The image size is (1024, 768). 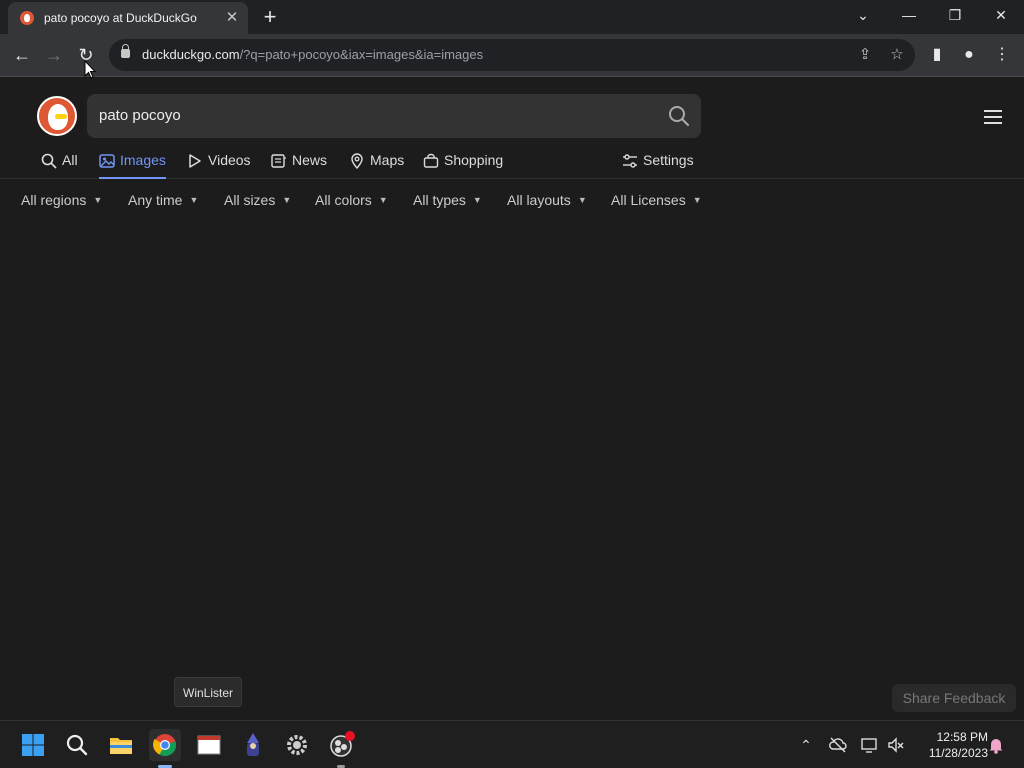 What do you see at coordinates (993, 117) in the screenshot?
I see `hamburger-menu-icon` at bounding box center [993, 117].